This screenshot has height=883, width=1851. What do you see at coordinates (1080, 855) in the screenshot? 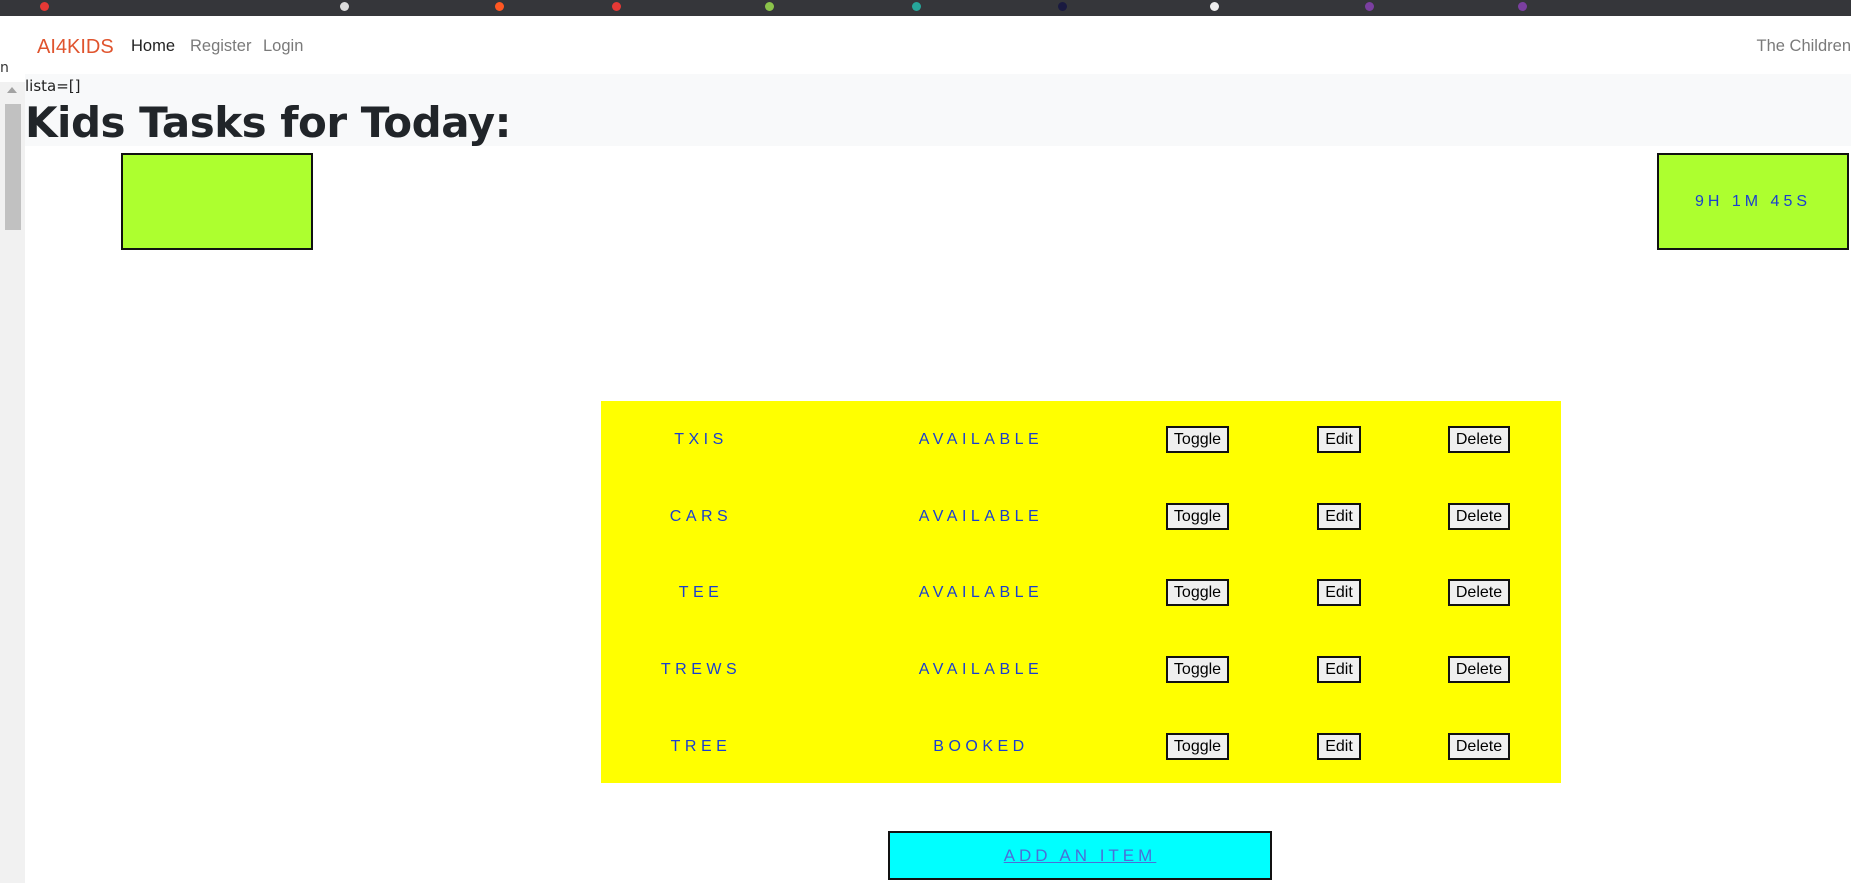
I see `add-item-button: ADD AN ITEM` at bounding box center [1080, 855].